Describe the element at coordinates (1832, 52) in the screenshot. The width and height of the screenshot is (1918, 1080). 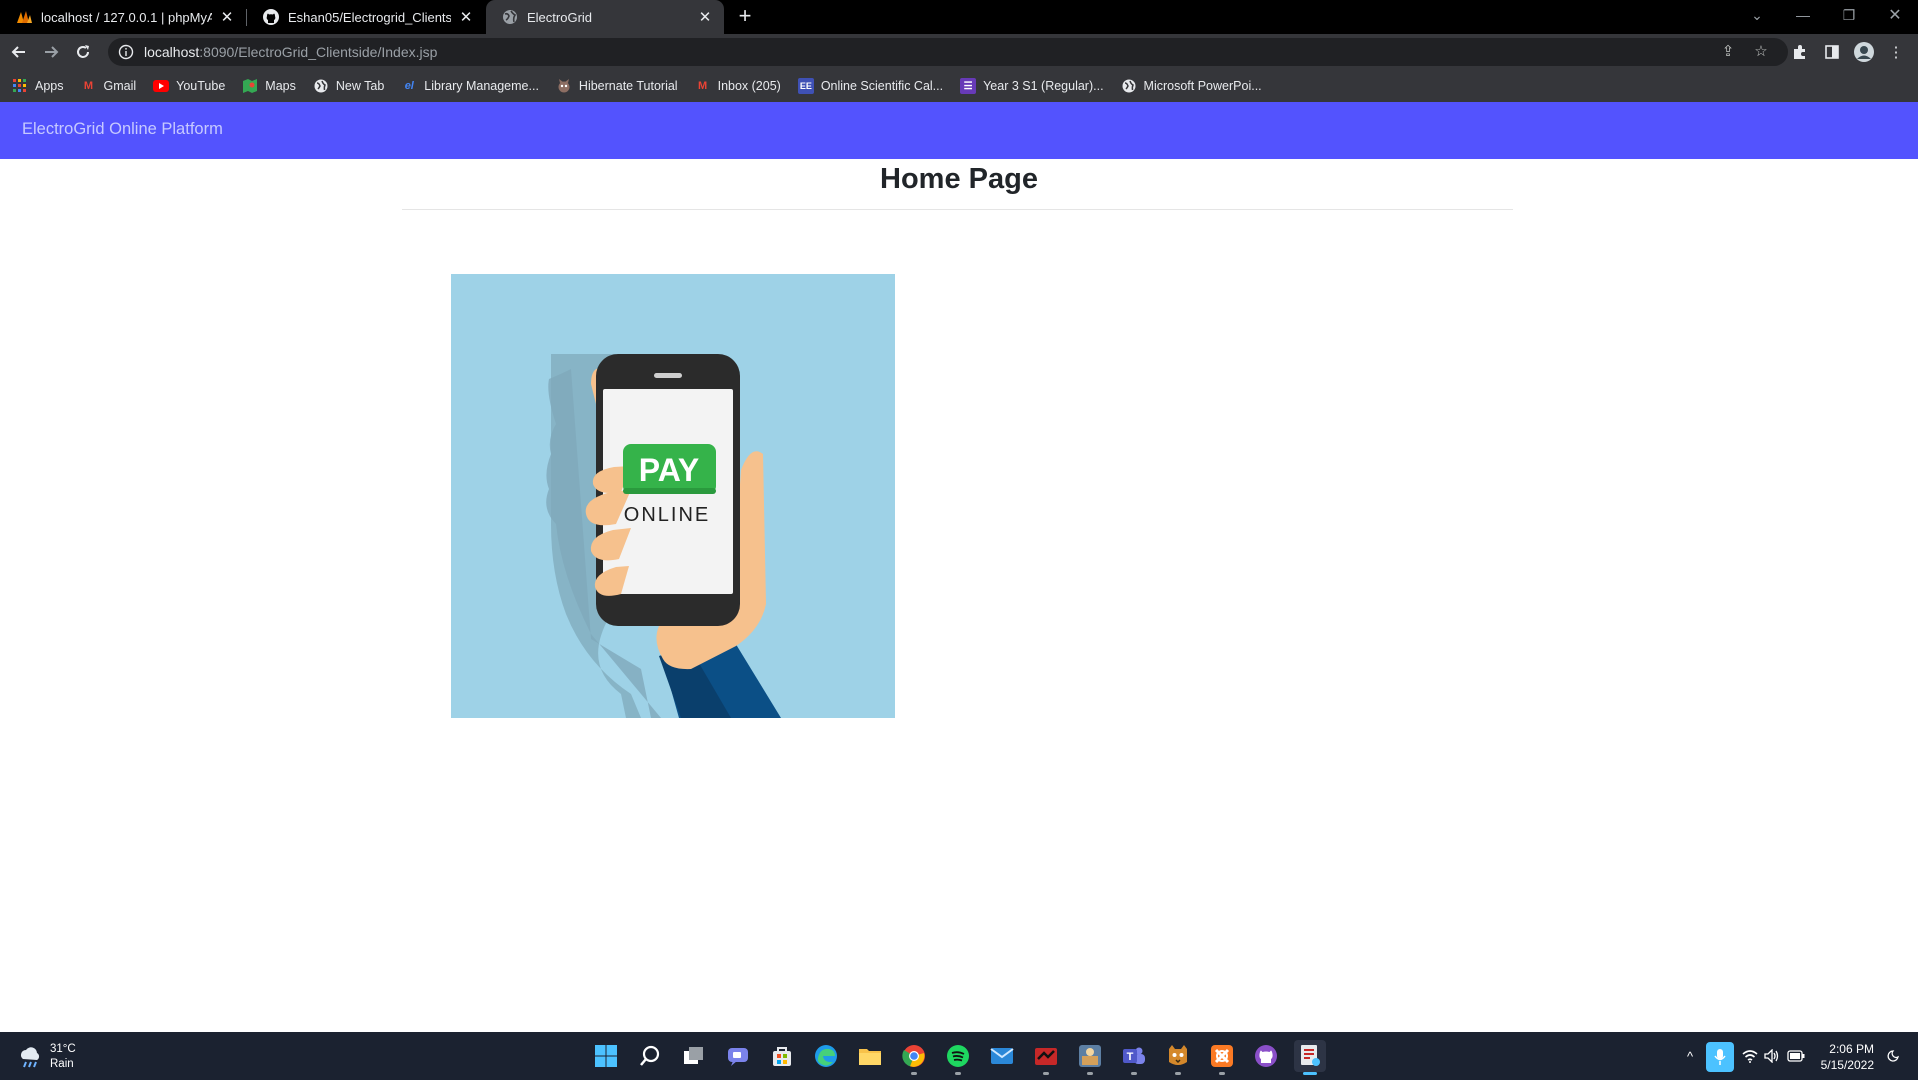
I see `side-panel-icon` at that location.